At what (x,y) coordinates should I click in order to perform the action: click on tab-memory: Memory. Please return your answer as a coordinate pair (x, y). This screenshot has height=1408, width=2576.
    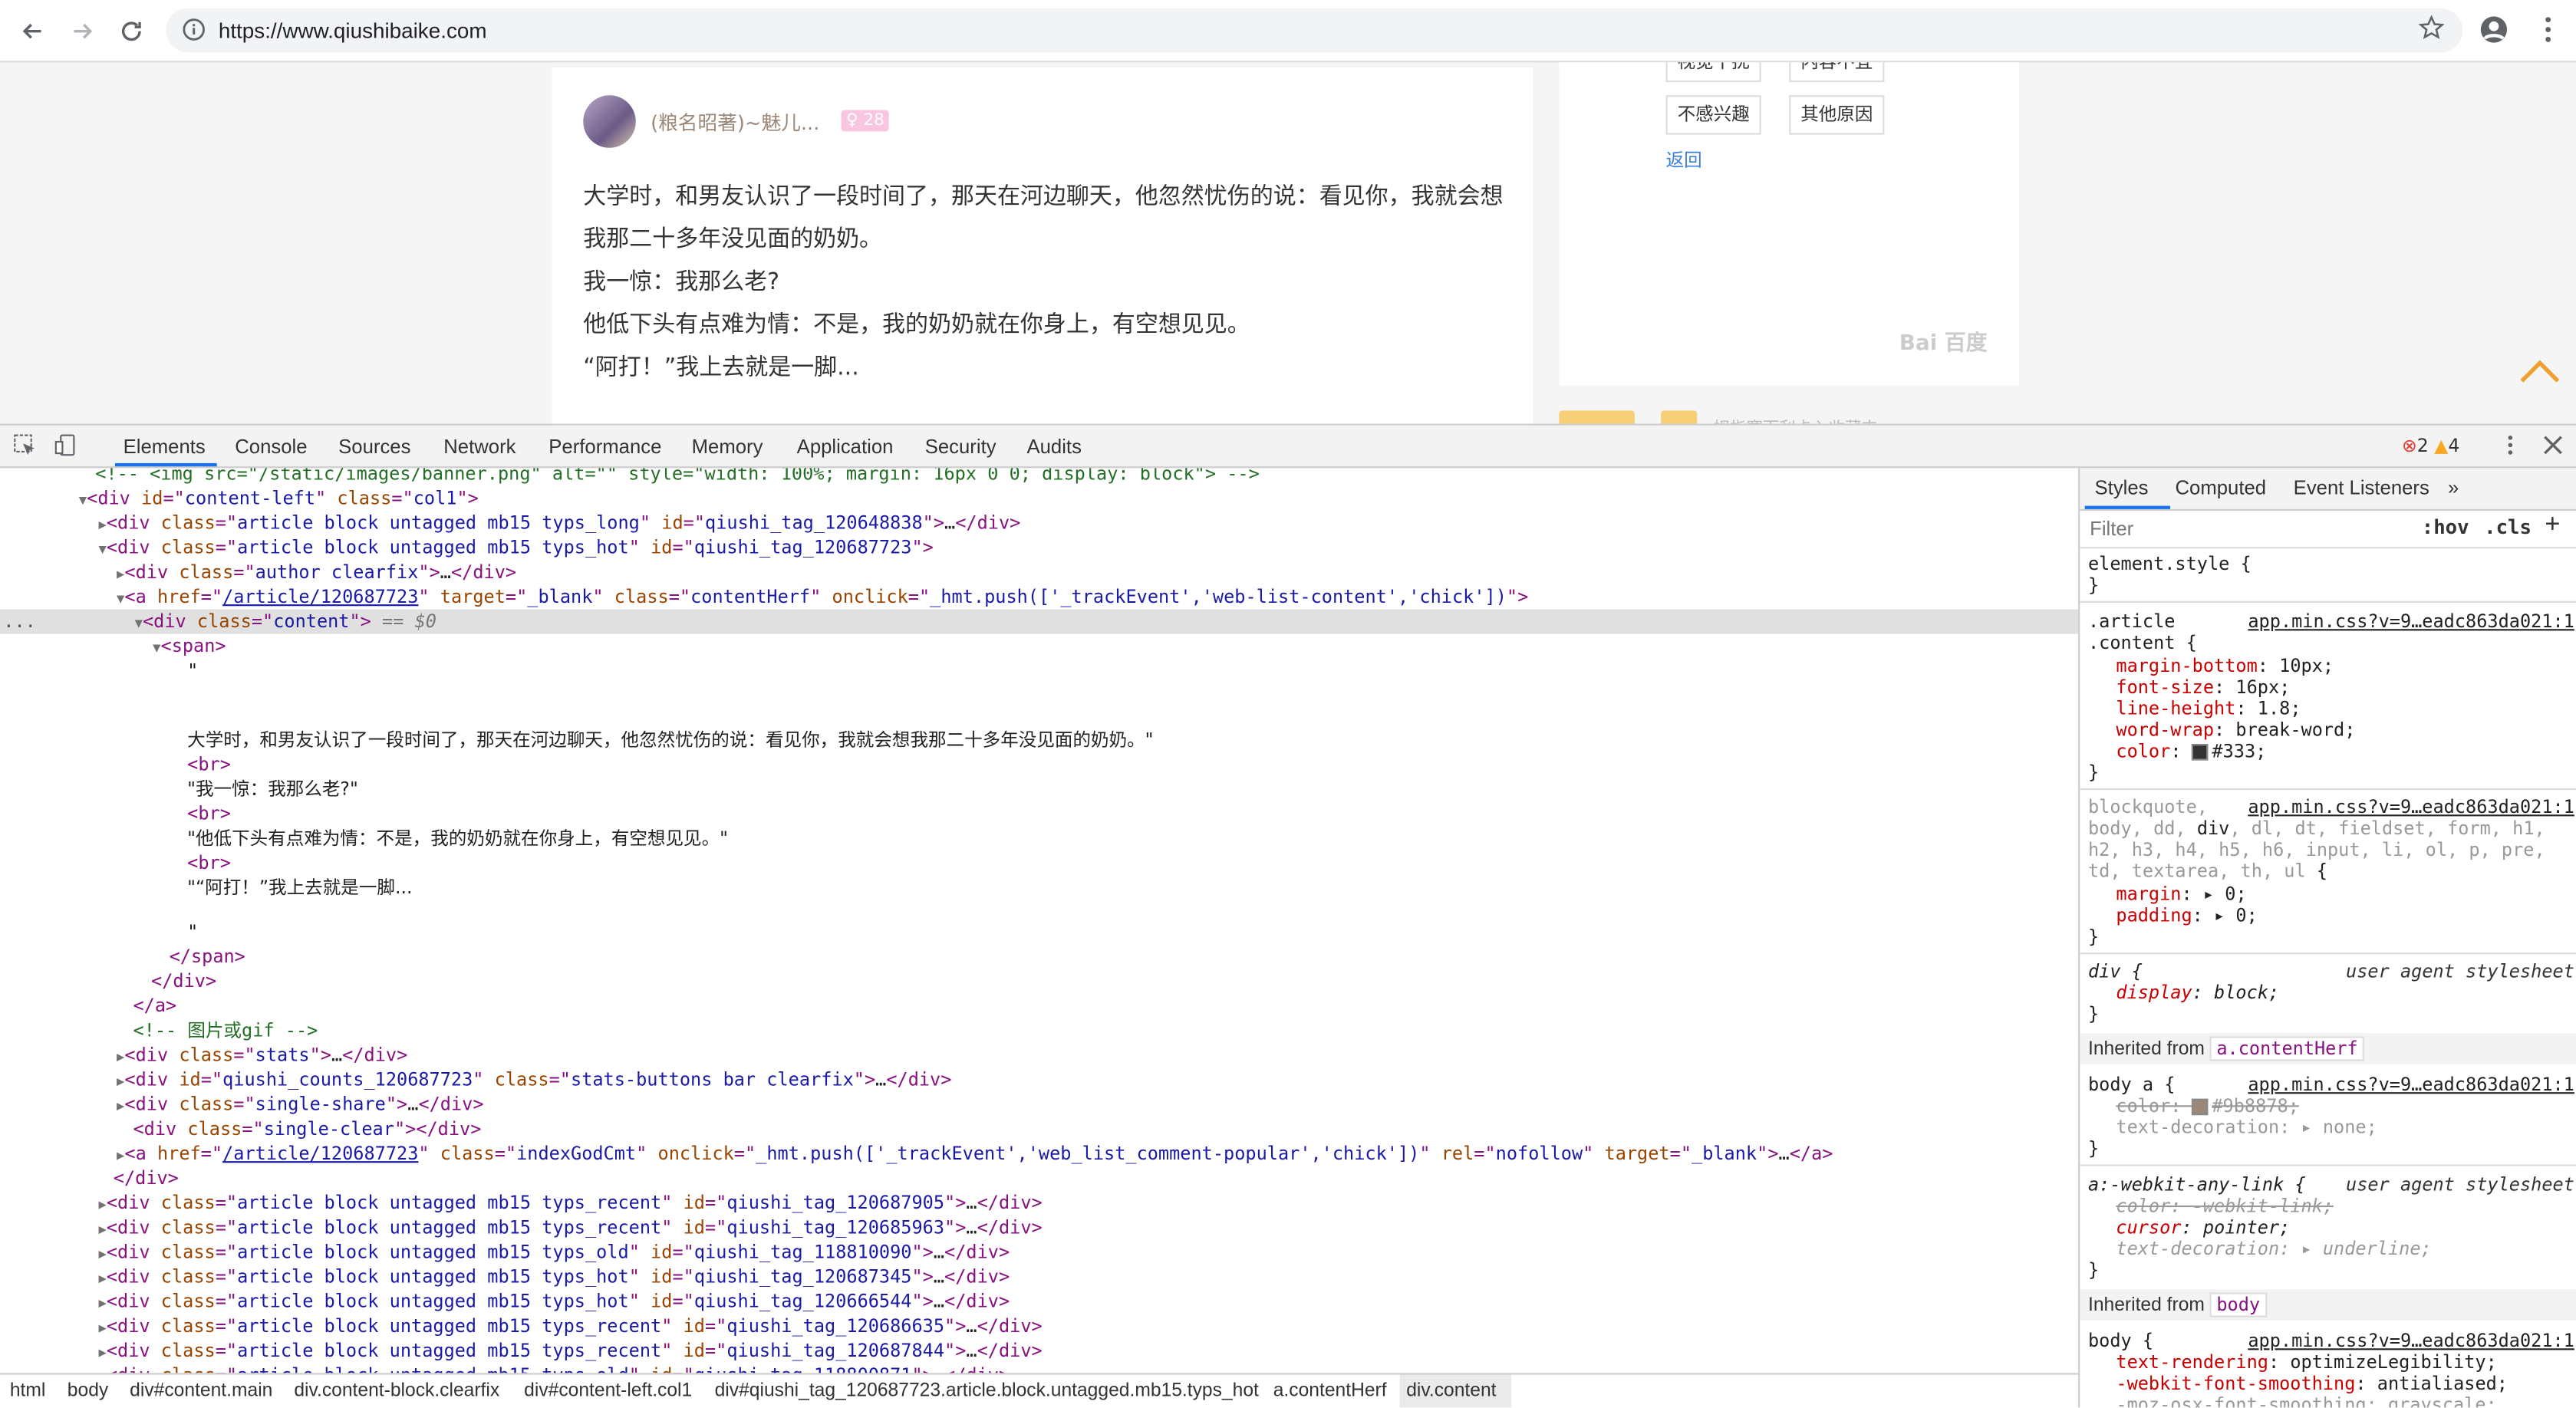
    Looking at the image, I should click on (727, 447).